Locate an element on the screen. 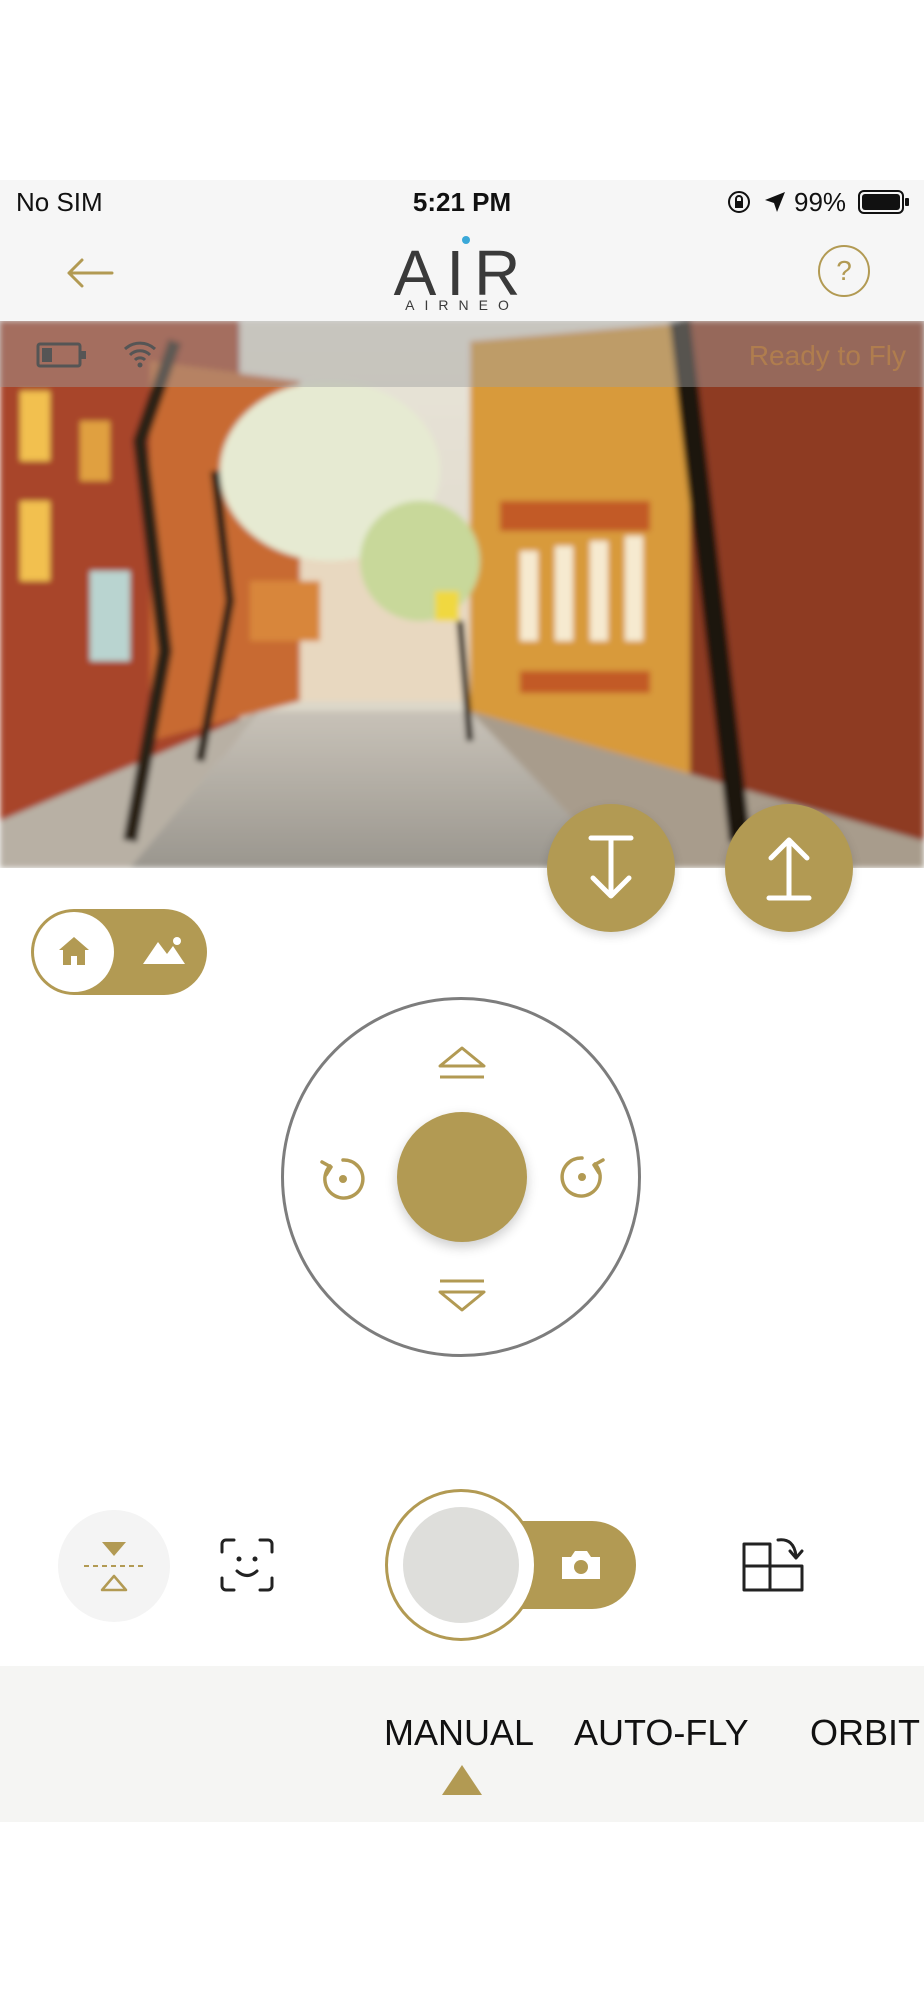 The image size is (924, 2000). altitude-hold-icon is located at coordinates (114, 1567).